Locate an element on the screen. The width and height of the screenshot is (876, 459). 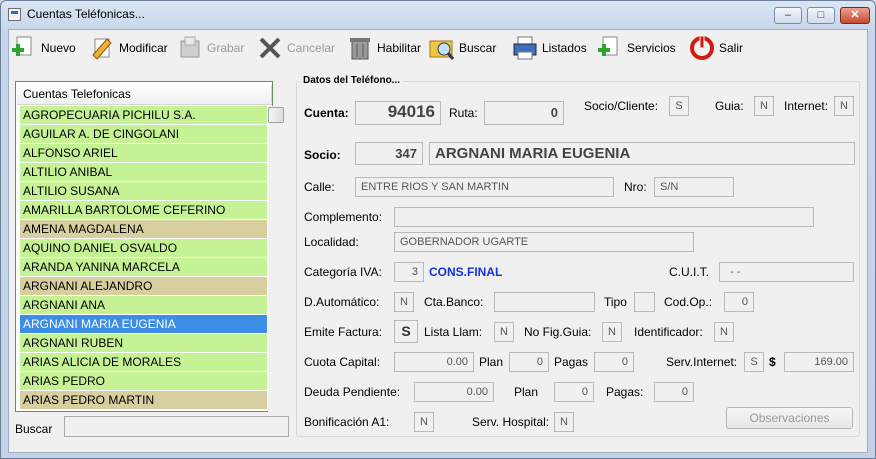
identificador-field: N is located at coordinates (724, 332).